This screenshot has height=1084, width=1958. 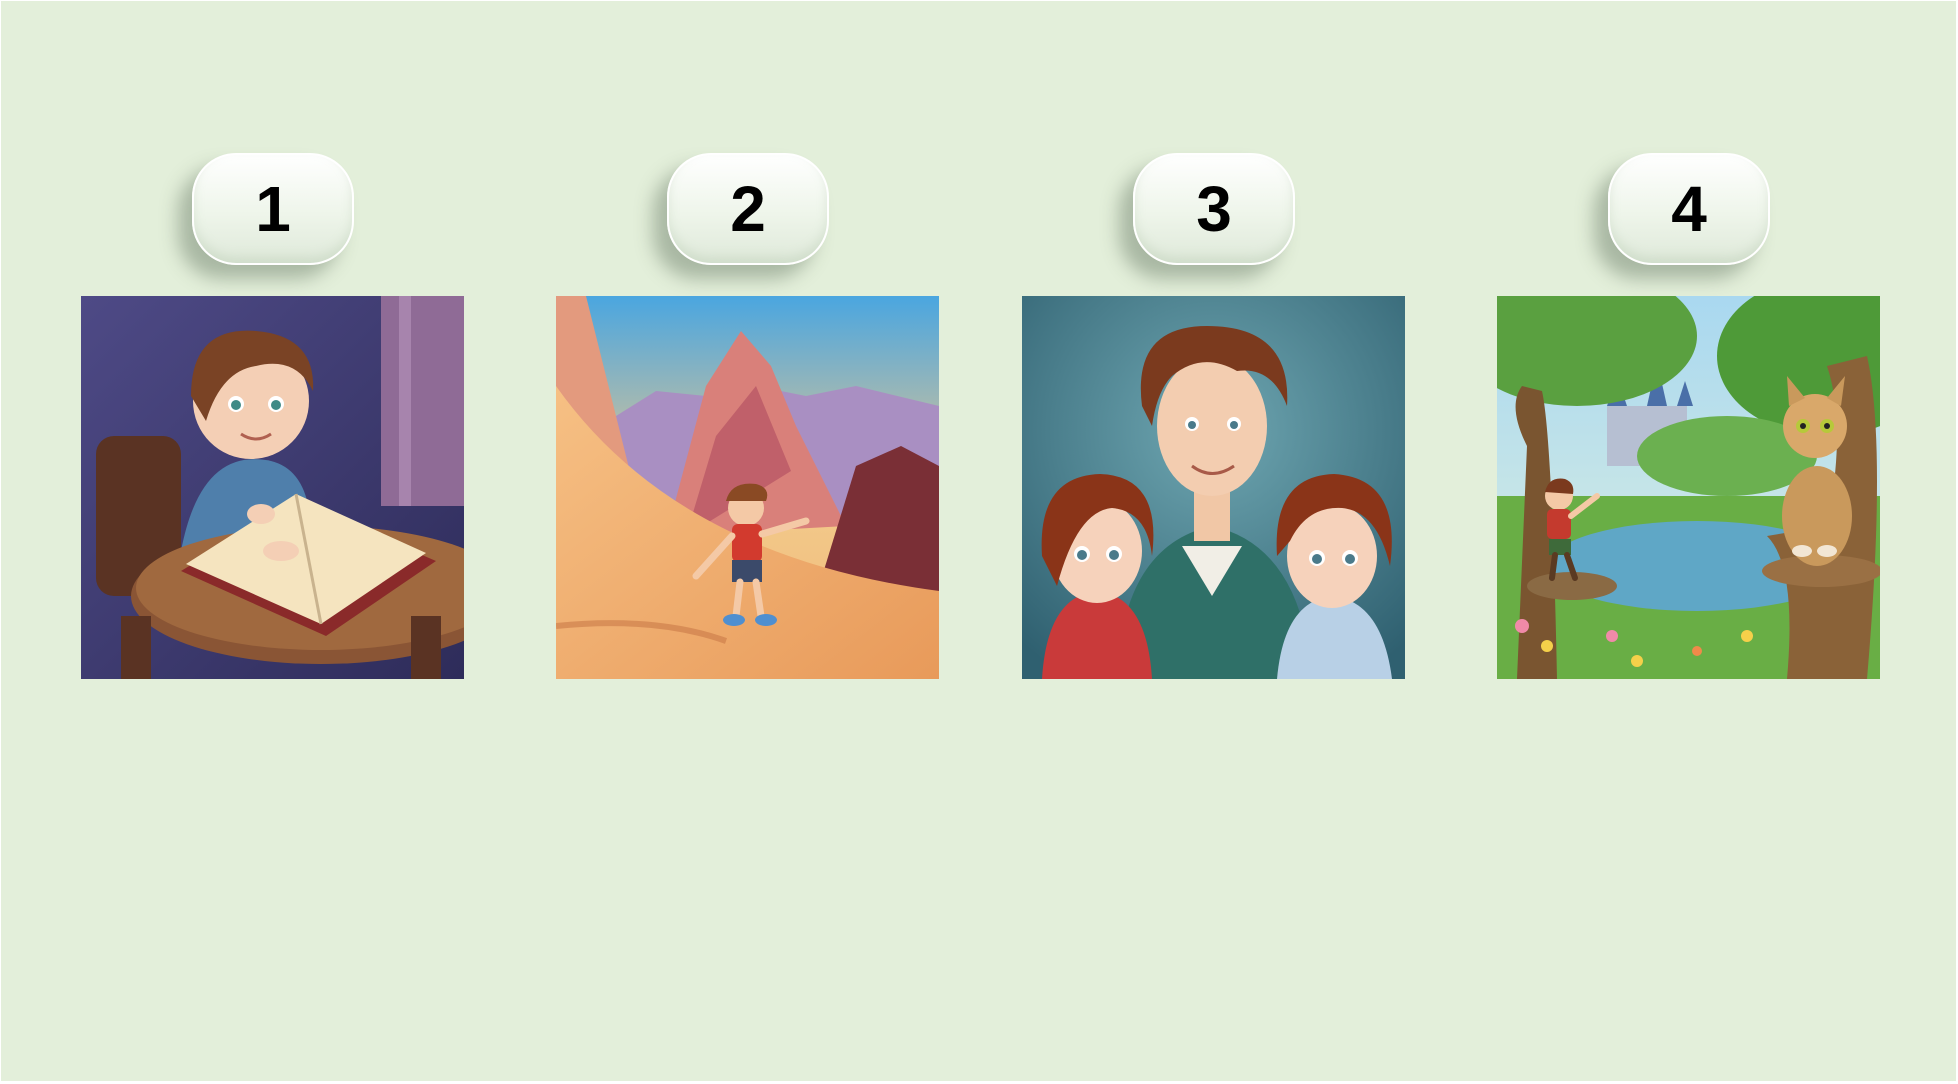 I want to click on number-badge-2: 2, so click(x=748, y=209).